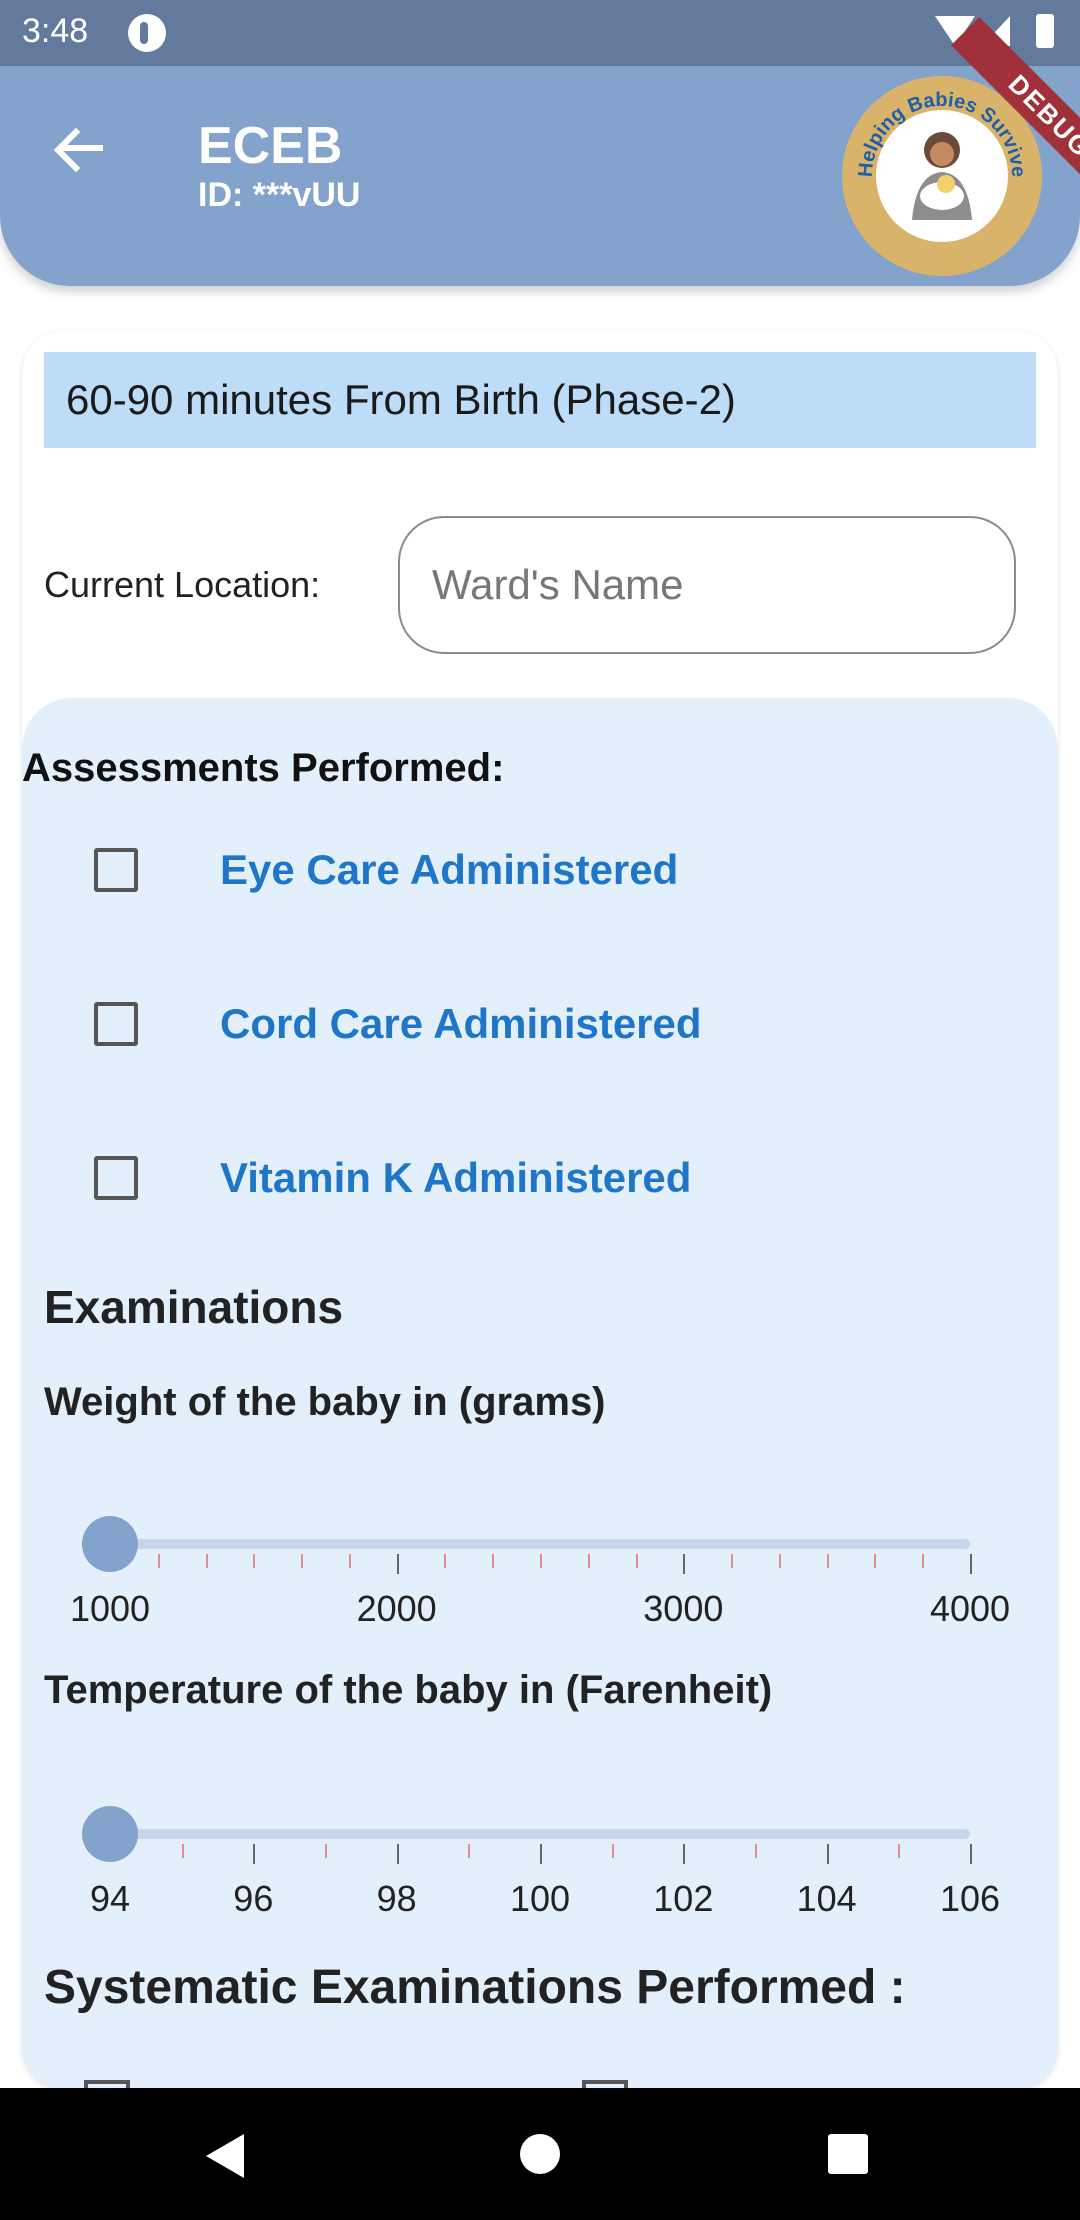 The height and width of the screenshot is (2220, 1080). I want to click on notification-icon, so click(147, 33).